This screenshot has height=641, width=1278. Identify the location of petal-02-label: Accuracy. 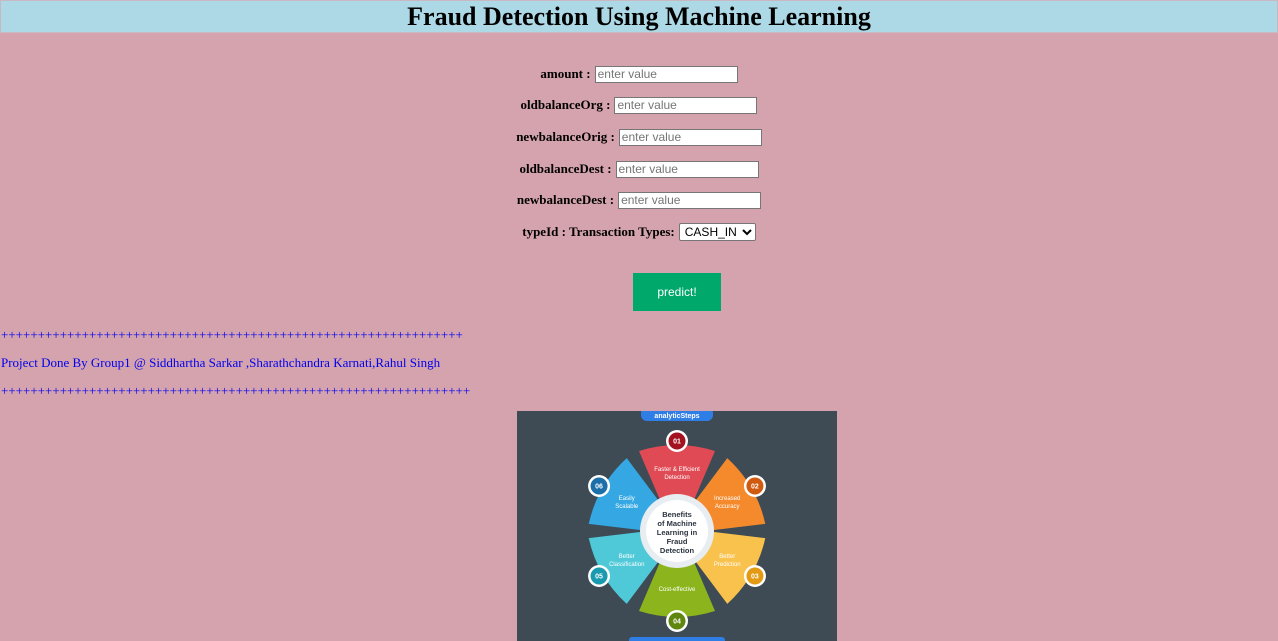
(727, 507).